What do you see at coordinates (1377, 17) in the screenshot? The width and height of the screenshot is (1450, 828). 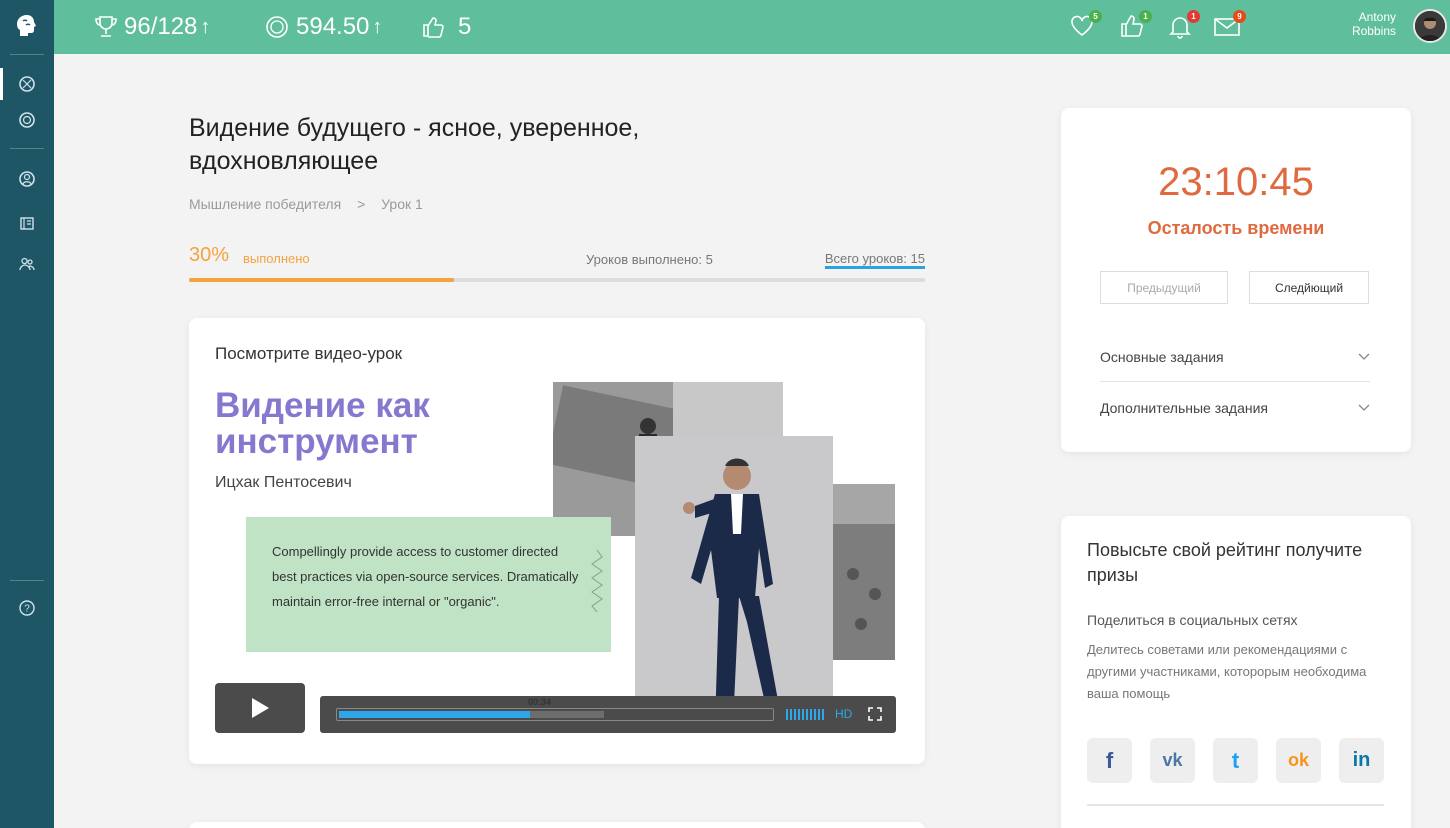 I see `user-first-name: Antony` at bounding box center [1377, 17].